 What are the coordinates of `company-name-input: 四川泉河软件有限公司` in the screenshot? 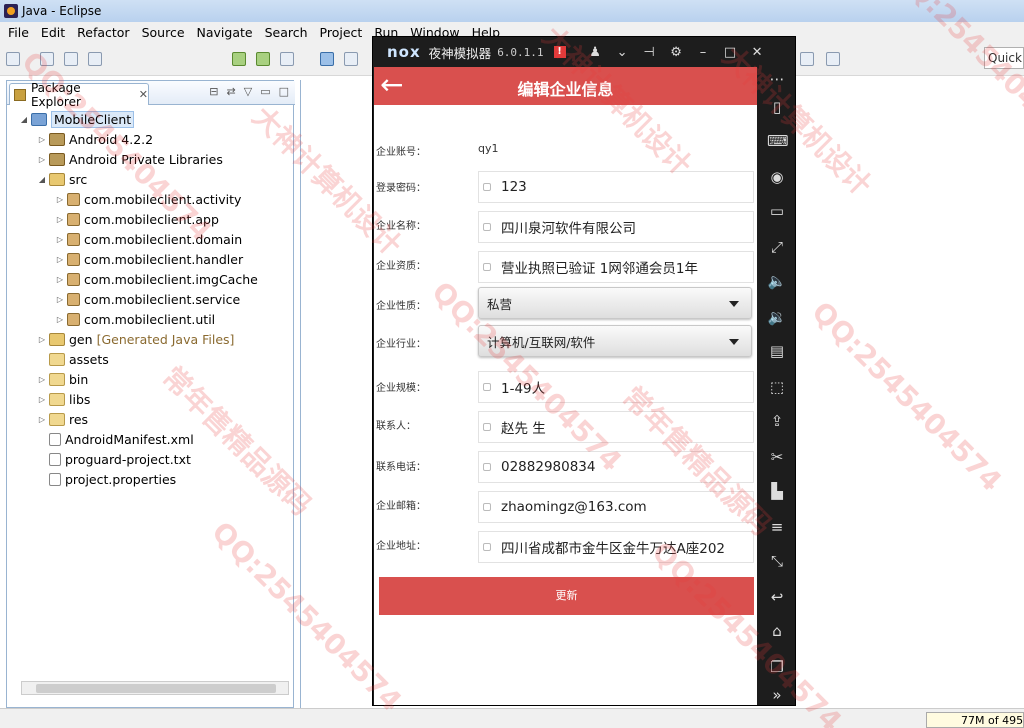 It's located at (616, 227).